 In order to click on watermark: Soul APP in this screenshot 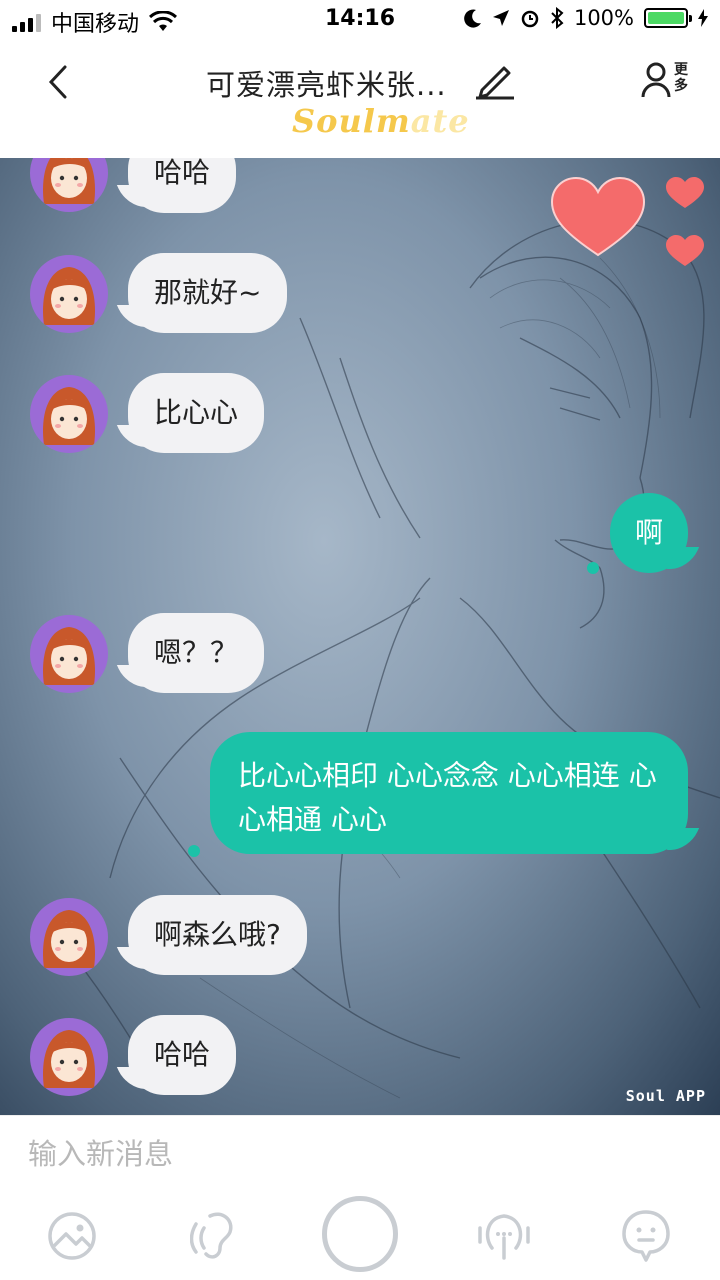, I will do `click(665, 1096)`.